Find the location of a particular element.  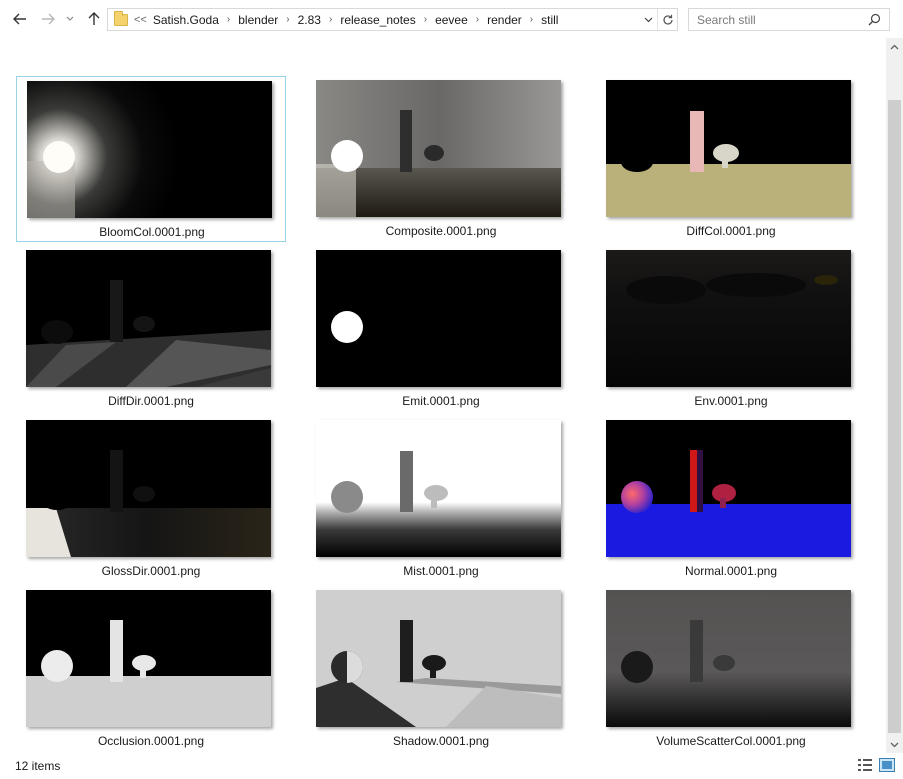

scroll-down-button is located at coordinates (894, 744).